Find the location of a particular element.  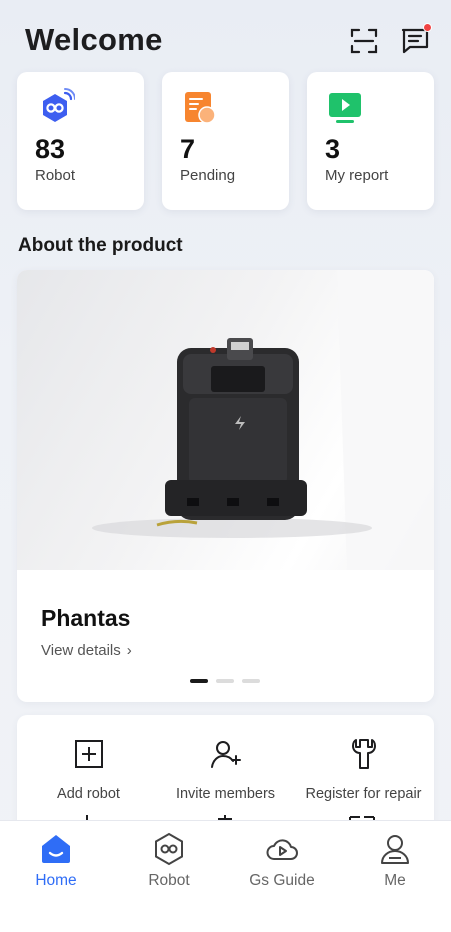

tab-robot: Robot is located at coordinates (169, 860).